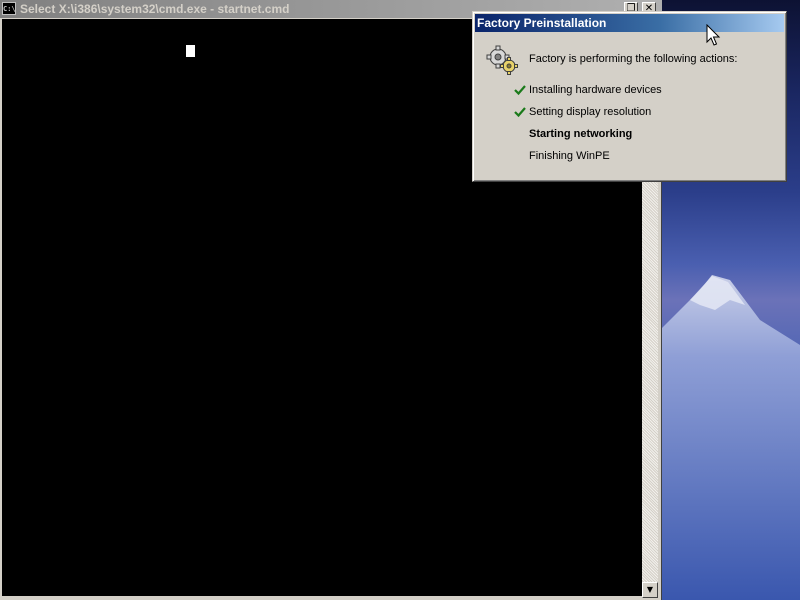  I want to click on step-label: Setting display resolution, so click(590, 112).